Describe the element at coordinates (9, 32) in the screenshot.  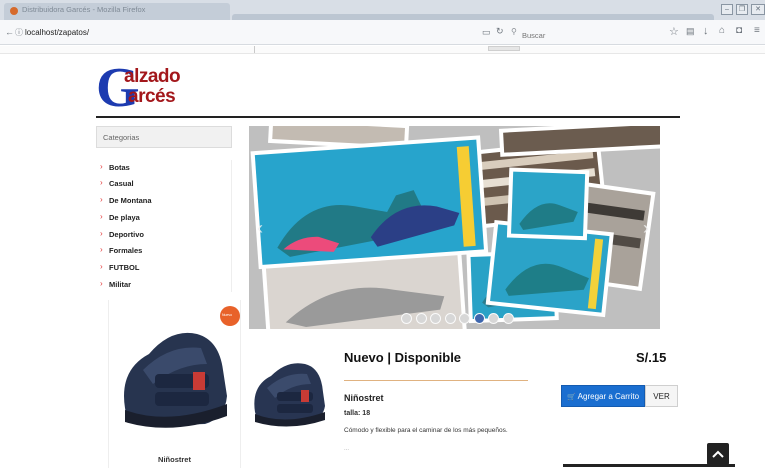
I see `back-icon: ←` at that location.